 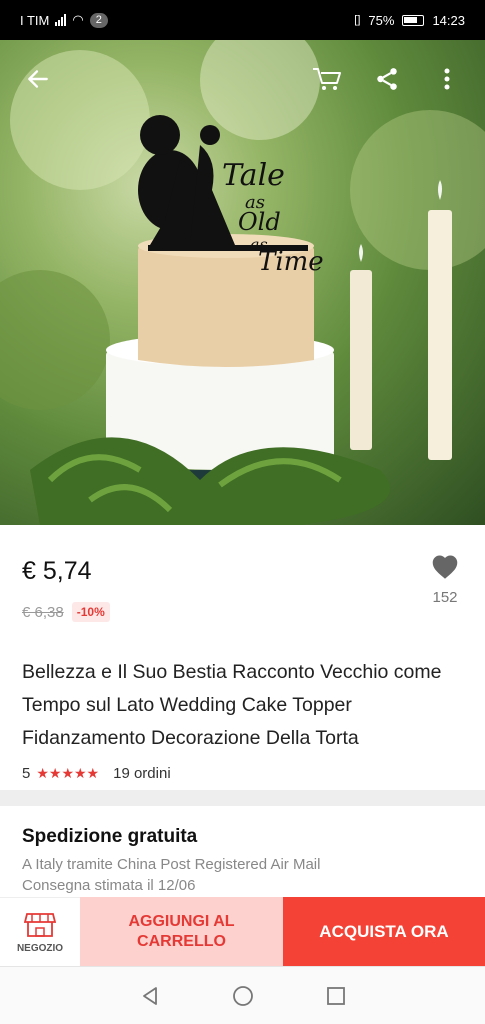 I want to click on price: € 5,74, so click(x=57, y=571).